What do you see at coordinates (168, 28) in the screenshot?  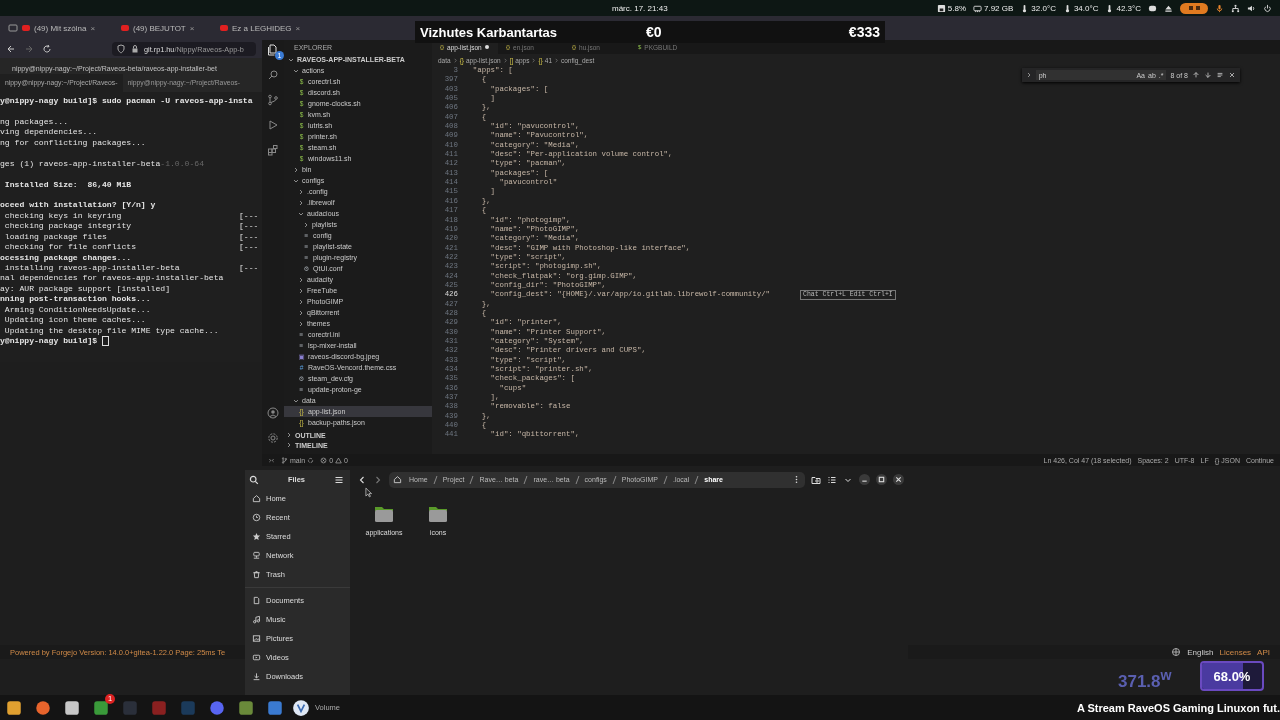 I see `browser-tab: (49) BEJUTOT ×` at bounding box center [168, 28].